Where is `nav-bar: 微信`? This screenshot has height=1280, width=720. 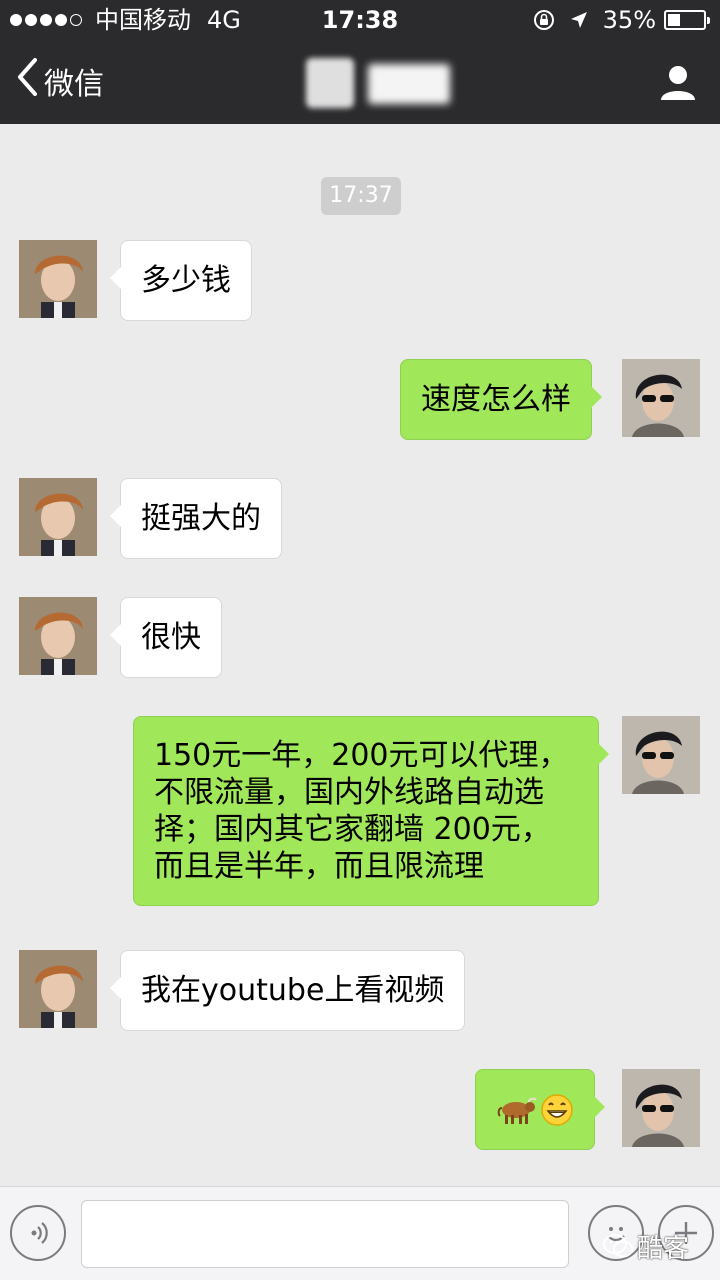 nav-bar: 微信 is located at coordinates (360, 82).